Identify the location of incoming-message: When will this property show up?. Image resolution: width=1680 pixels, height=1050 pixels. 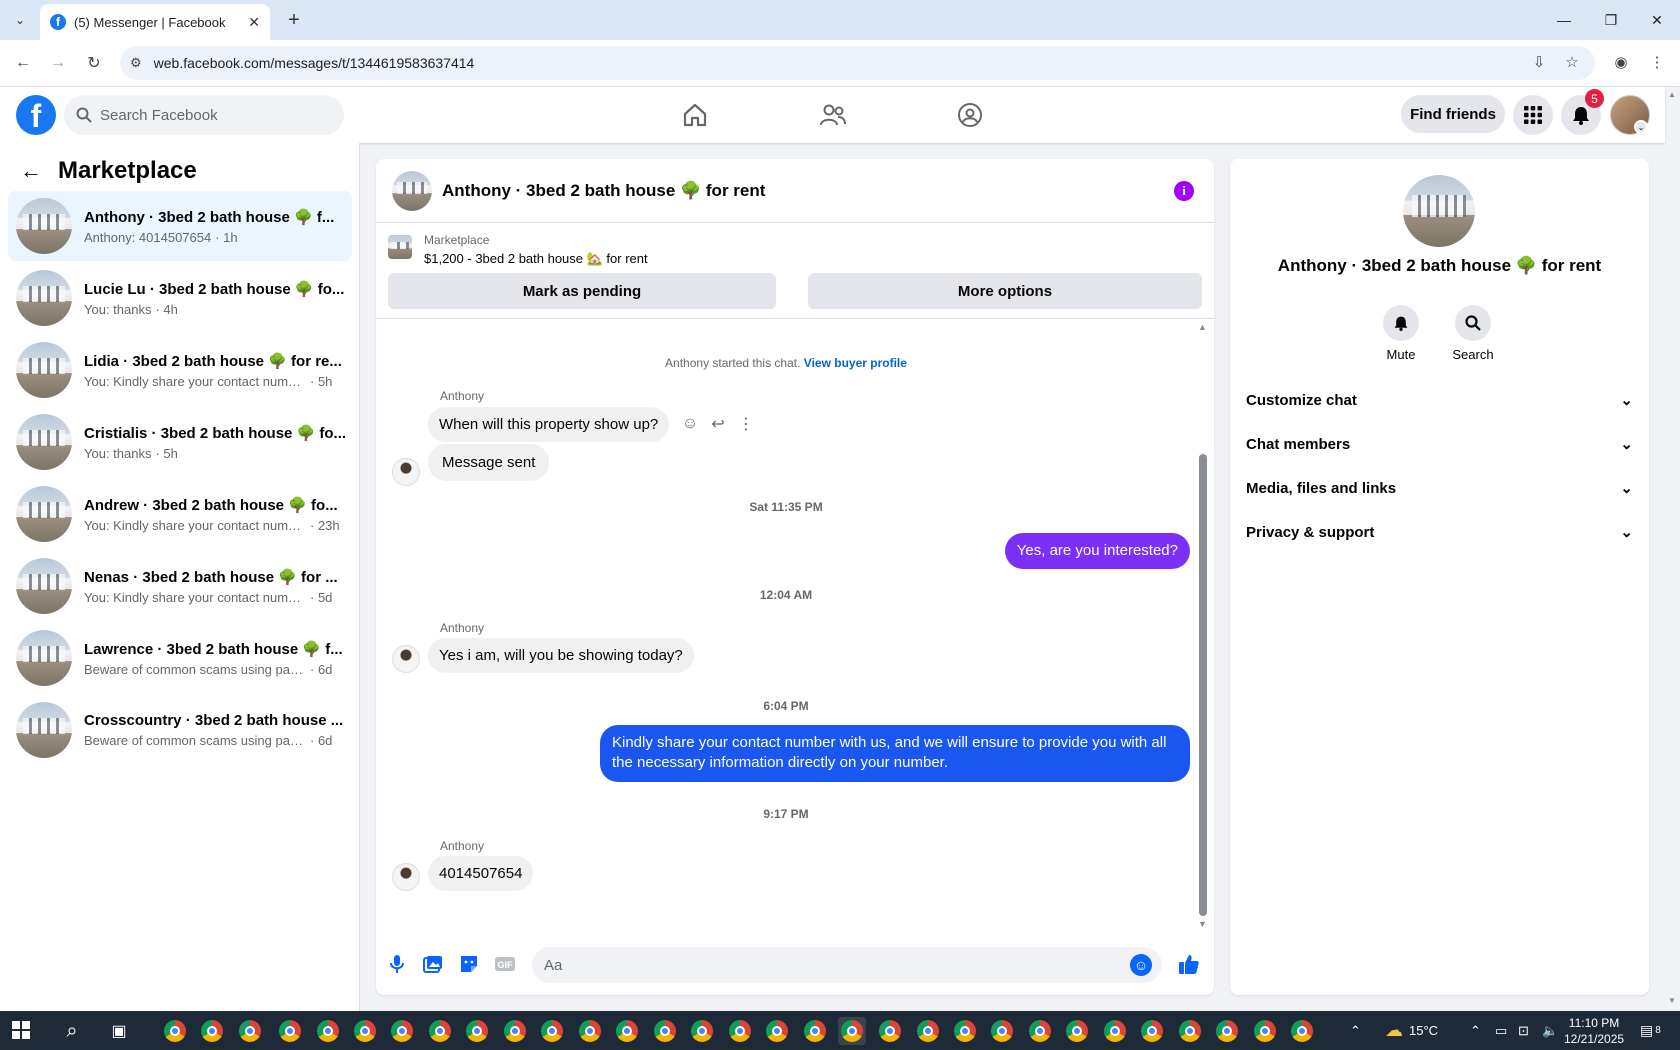
(549, 424).